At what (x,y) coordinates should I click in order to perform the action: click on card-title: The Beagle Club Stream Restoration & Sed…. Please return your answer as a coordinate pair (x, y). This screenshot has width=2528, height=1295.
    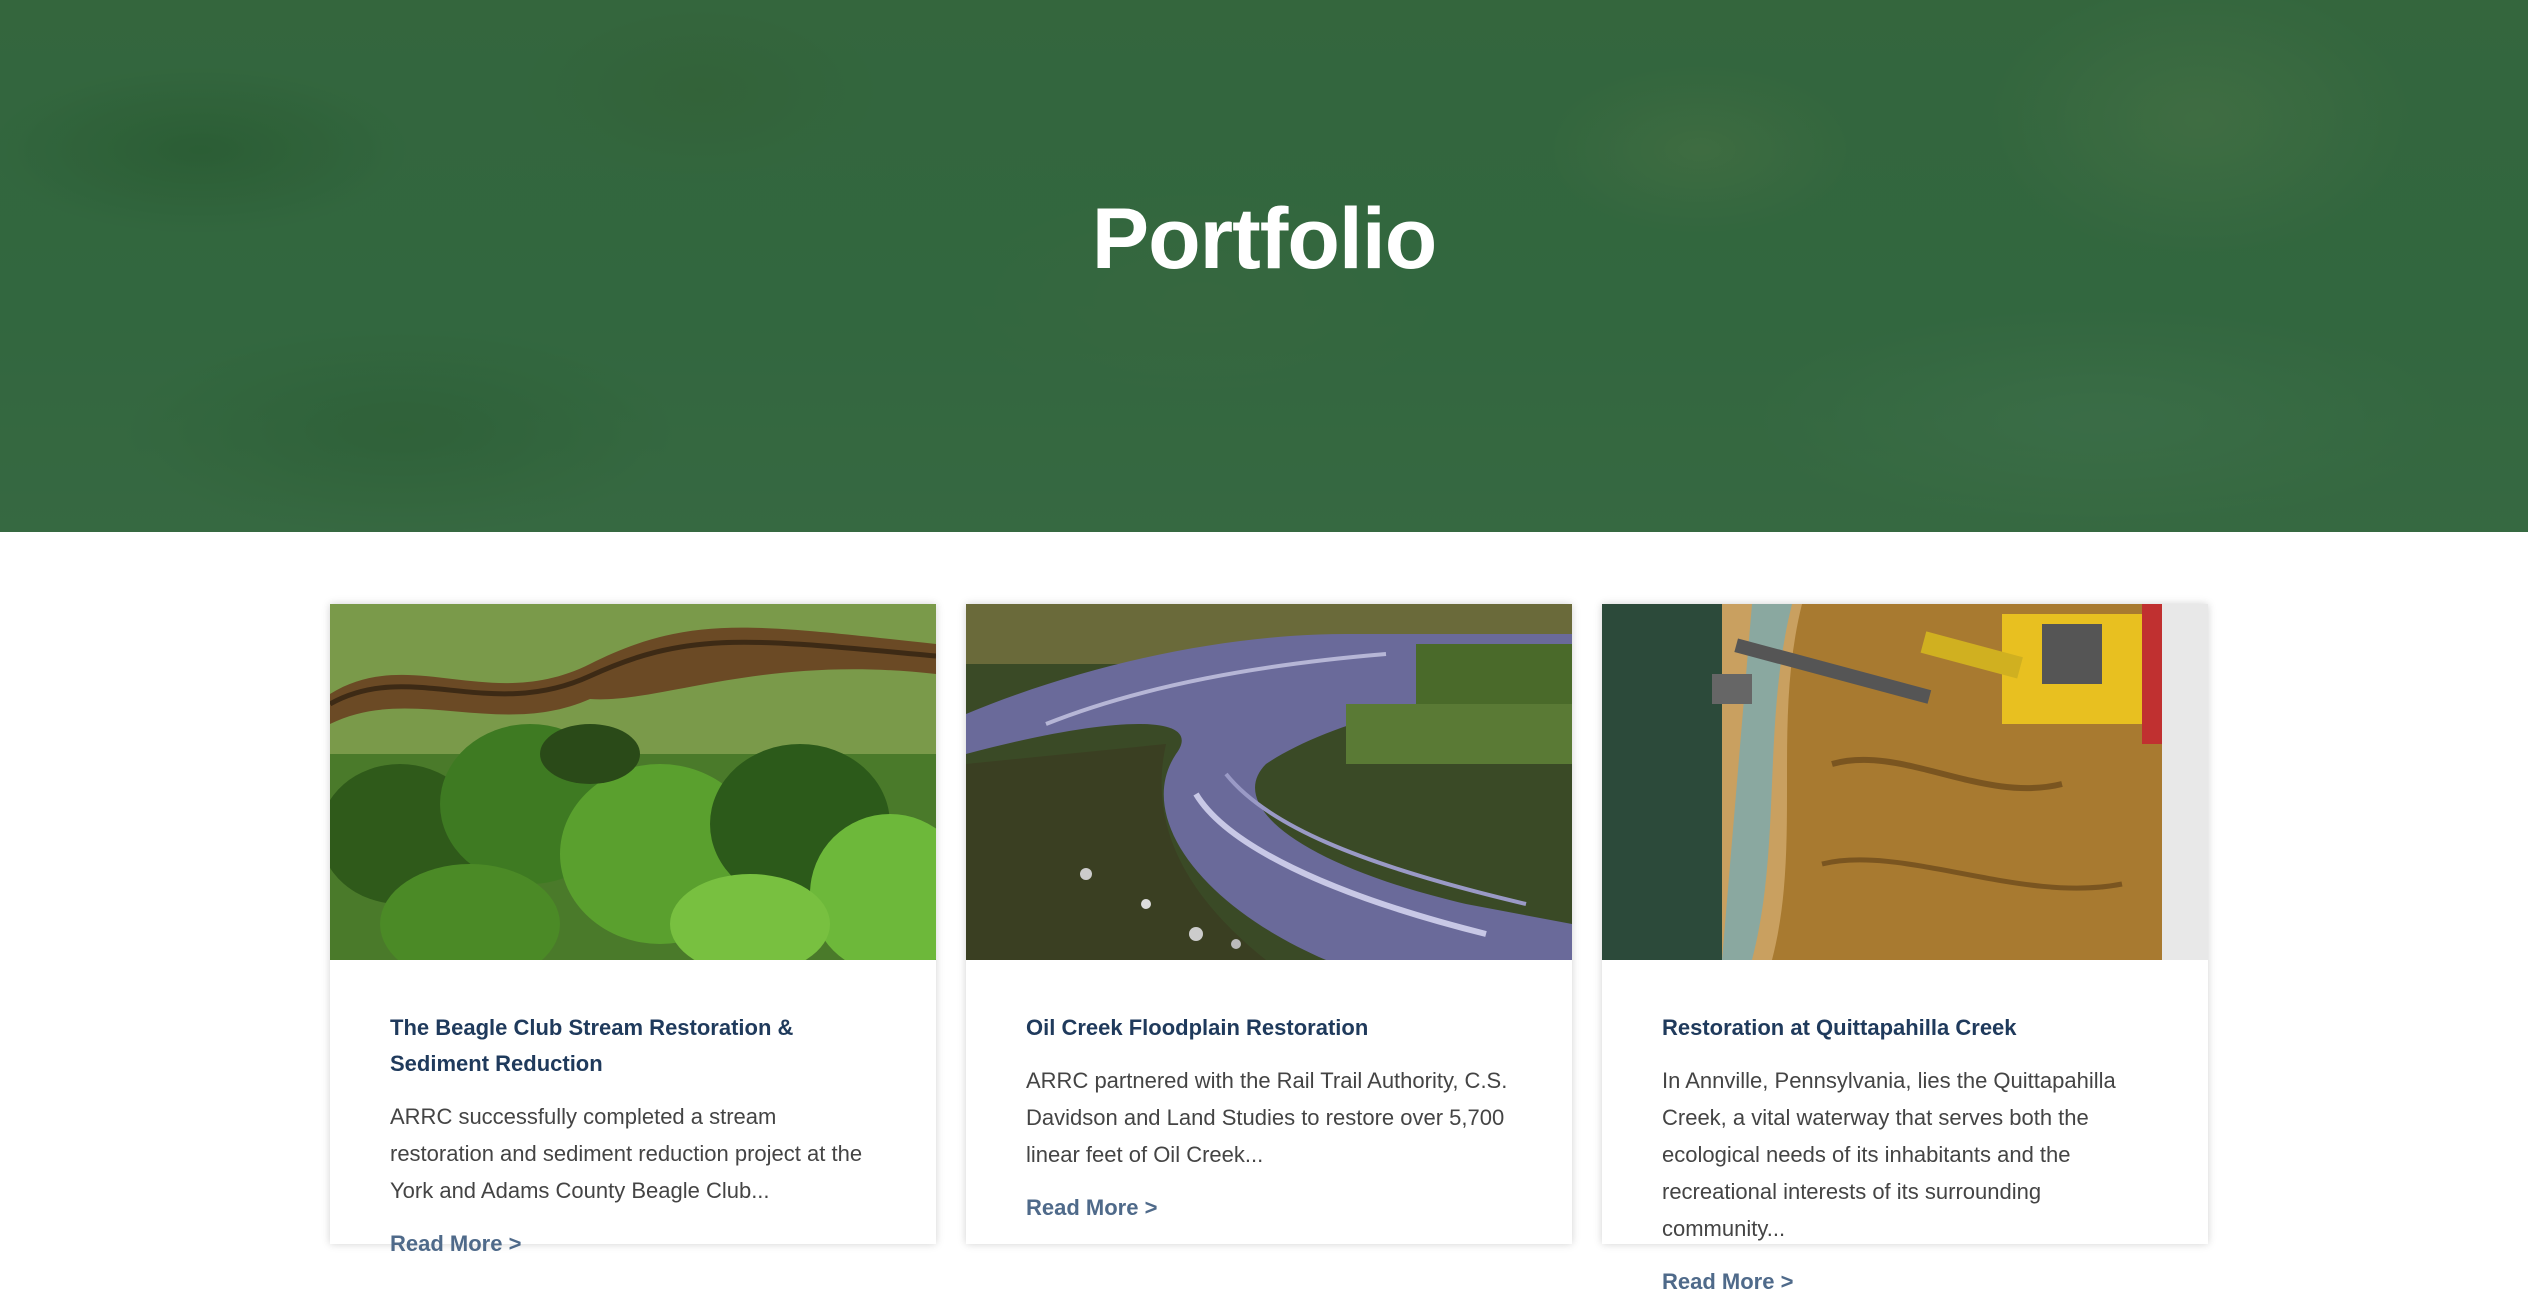
    Looking at the image, I should click on (633, 1021).